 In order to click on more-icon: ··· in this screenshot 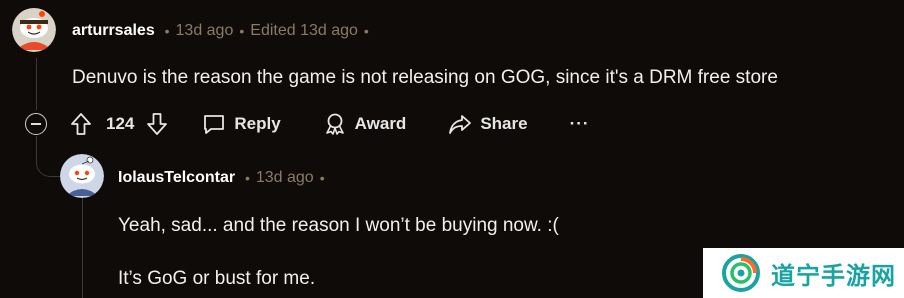, I will do `click(579, 123)`.